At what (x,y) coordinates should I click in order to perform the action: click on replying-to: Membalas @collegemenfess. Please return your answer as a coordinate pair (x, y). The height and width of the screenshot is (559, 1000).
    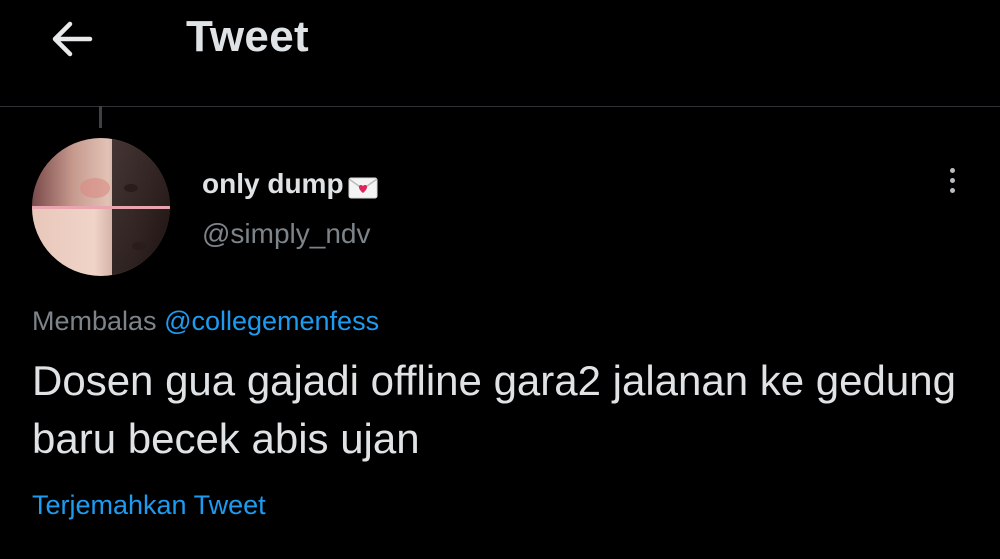
    Looking at the image, I should click on (205, 321).